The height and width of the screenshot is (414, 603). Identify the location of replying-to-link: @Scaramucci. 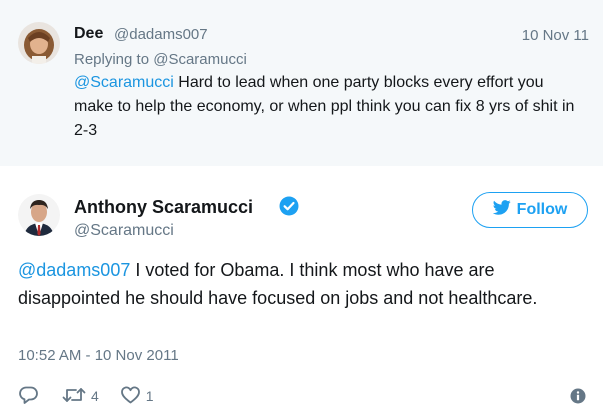
(200, 59).